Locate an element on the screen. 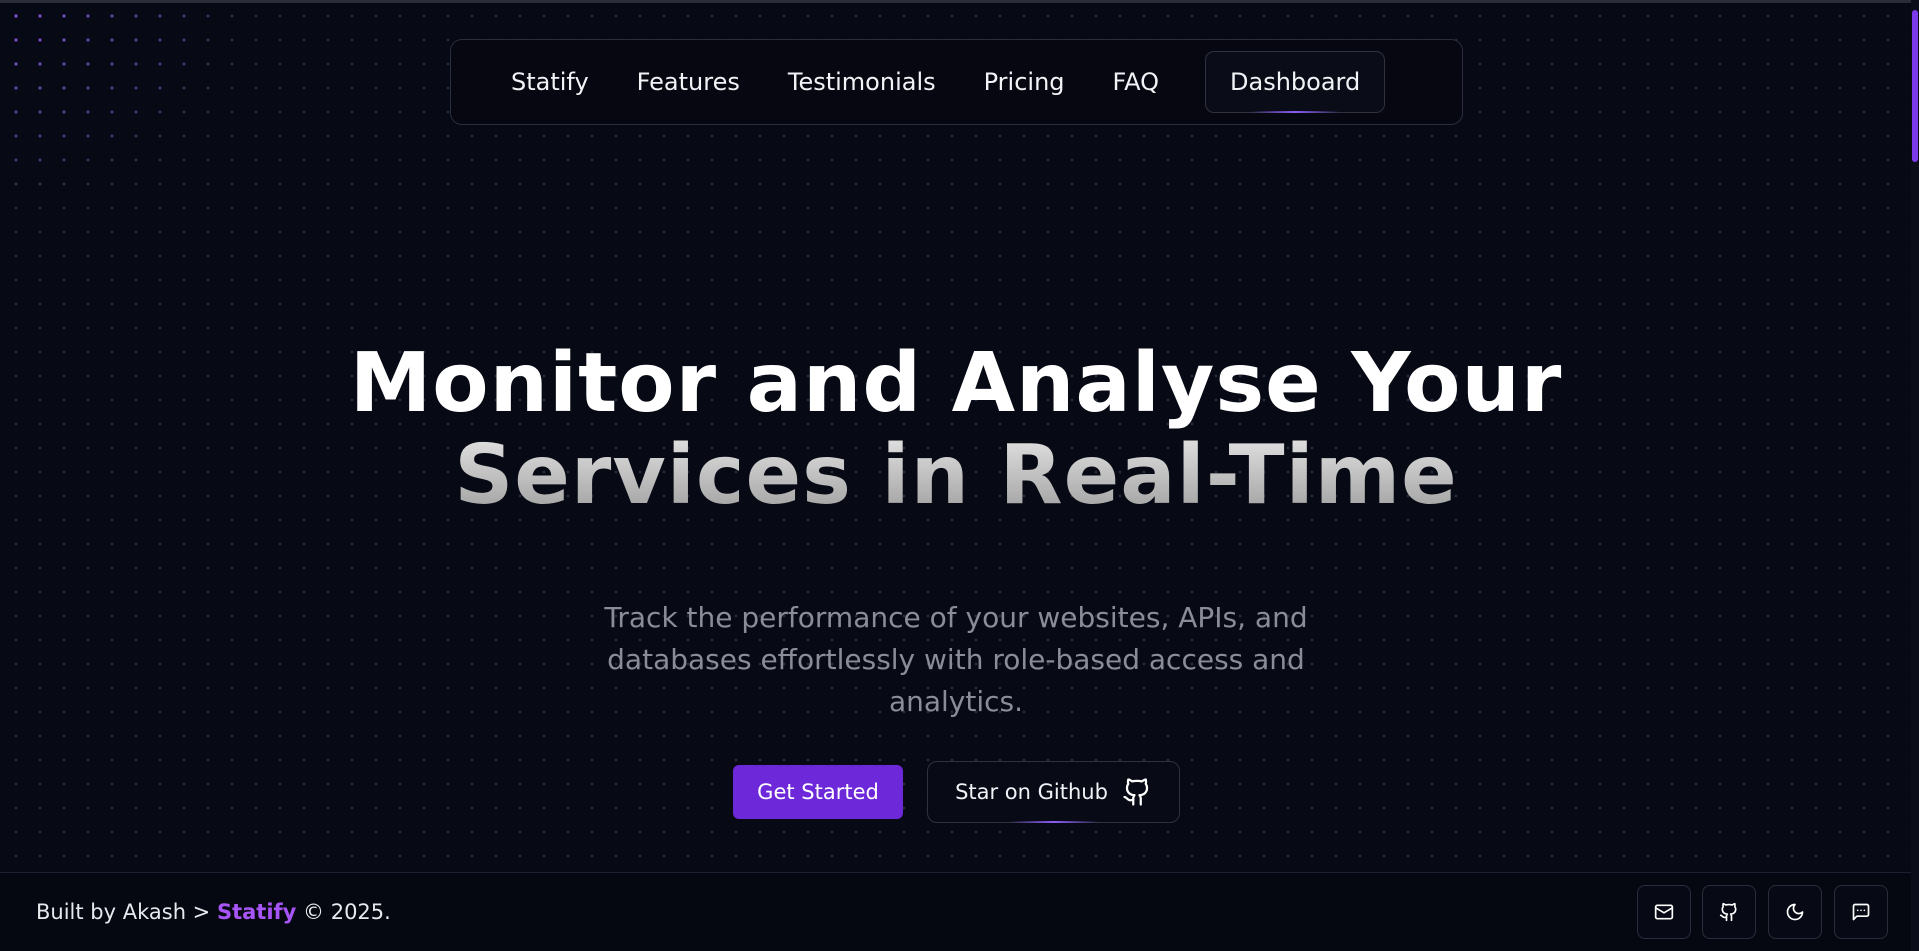 This screenshot has width=1919, height=951. get-started-button: Get Started is located at coordinates (818, 792).